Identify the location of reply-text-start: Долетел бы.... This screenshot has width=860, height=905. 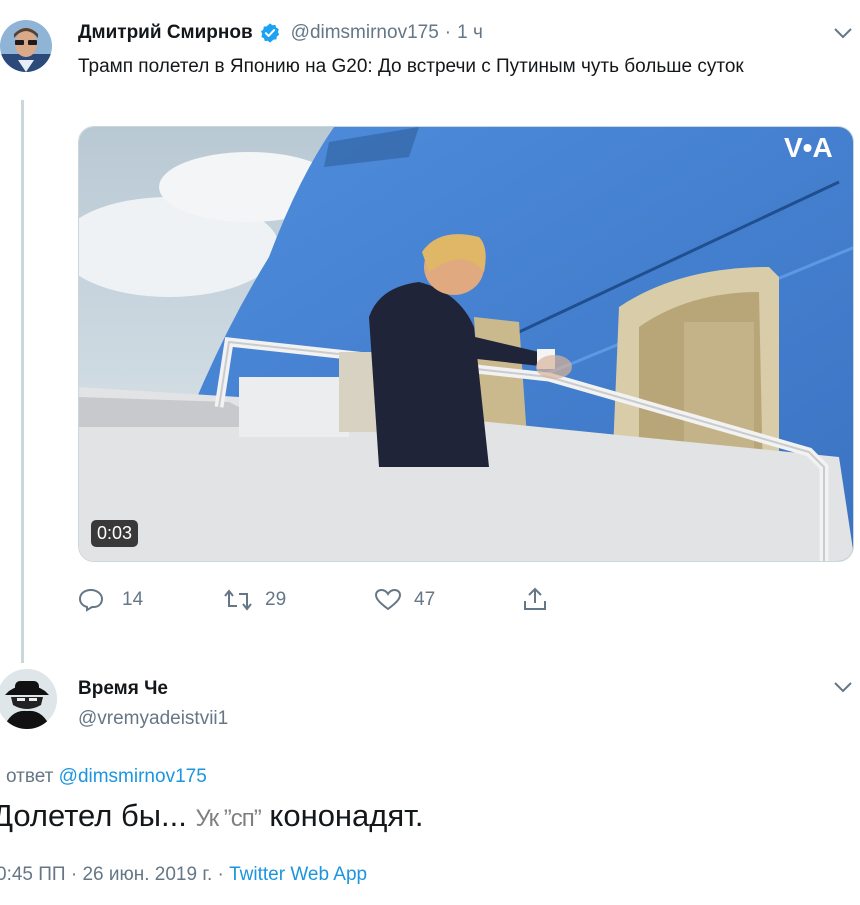
(93, 815).